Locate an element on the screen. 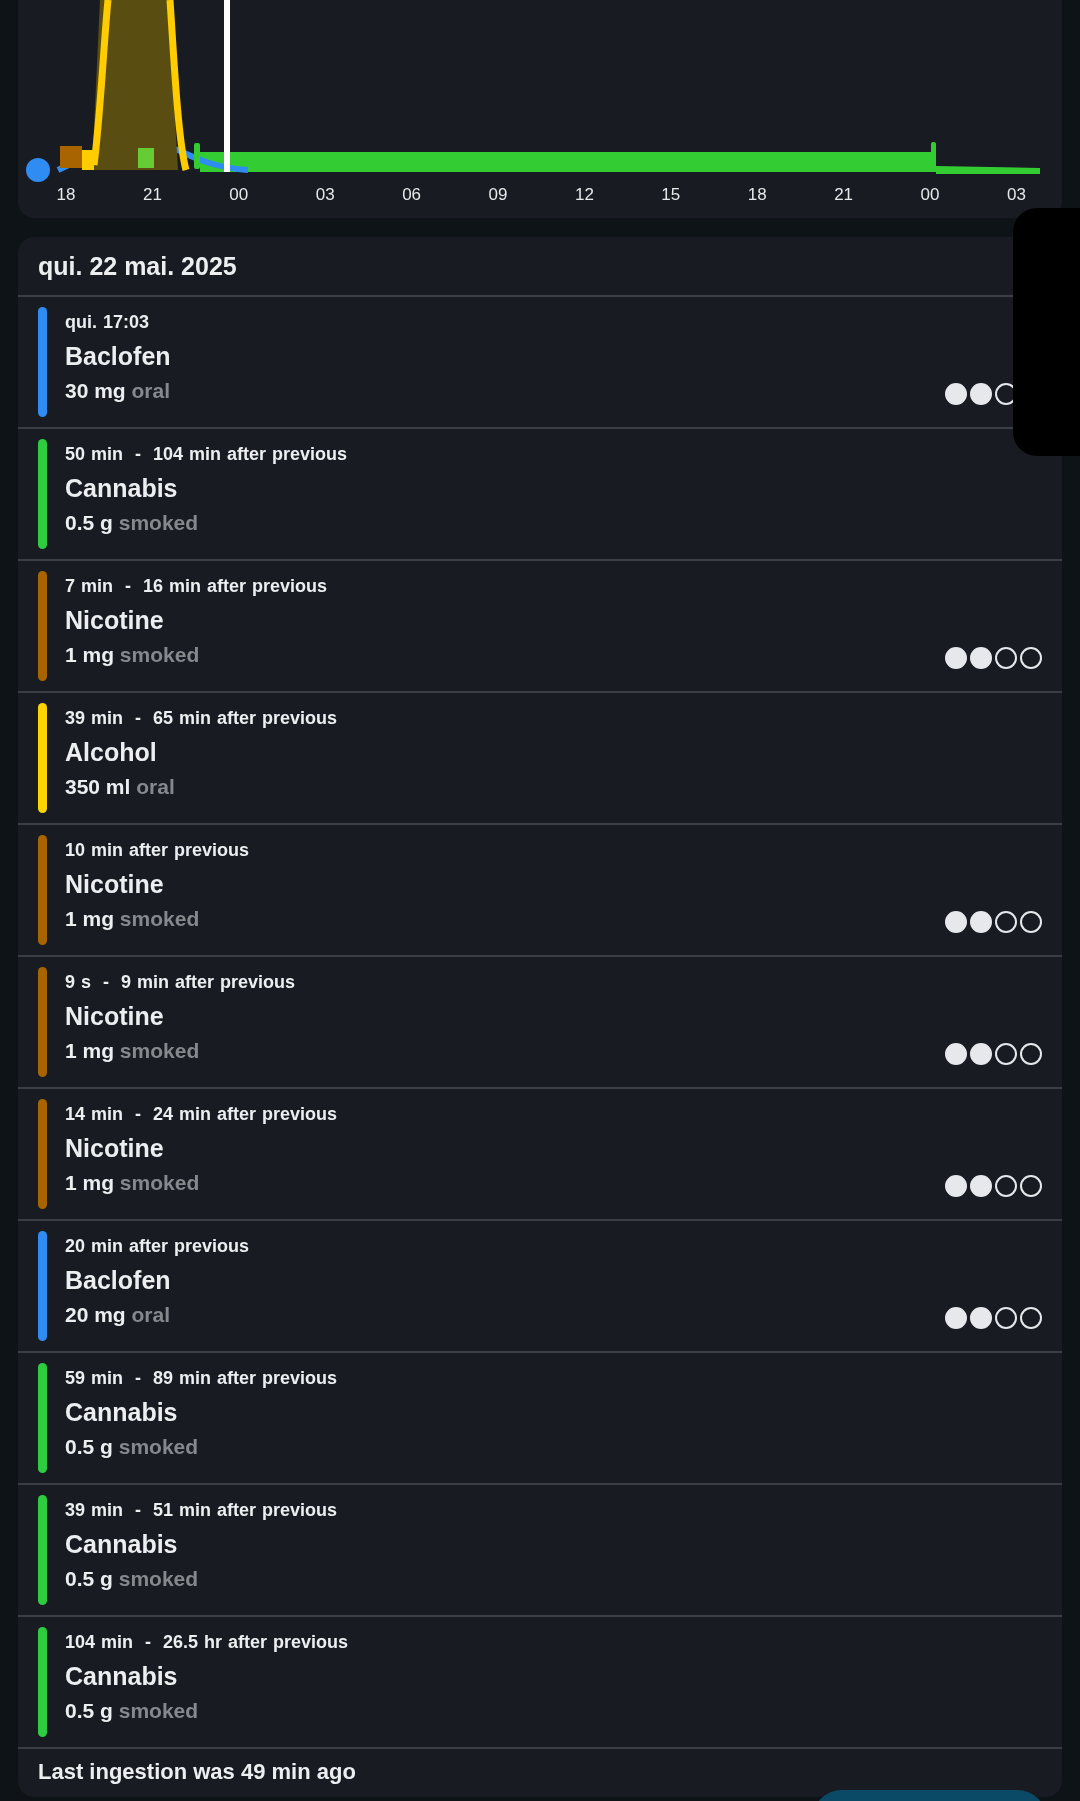 The height and width of the screenshot is (1801, 1080). ingestion-time: 9 s - 9 min after previous is located at coordinates (181, 982).